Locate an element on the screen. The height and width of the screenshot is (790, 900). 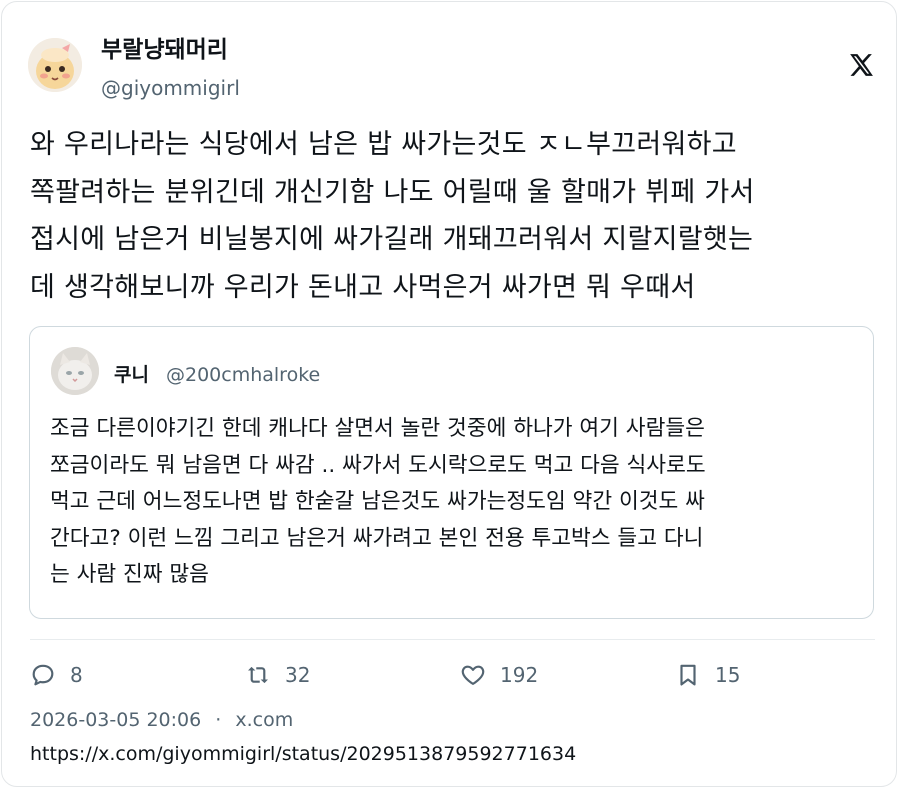
source-link: x.com is located at coordinates (264, 720).